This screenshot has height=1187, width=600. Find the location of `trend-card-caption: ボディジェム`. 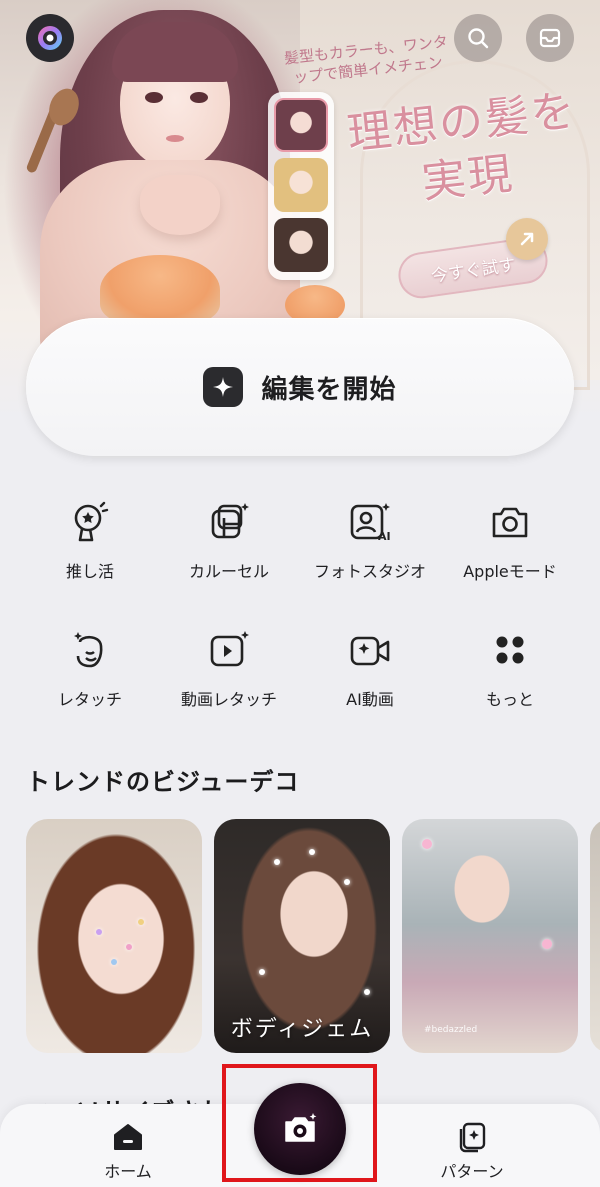

trend-card-caption: ボディジェム is located at coordinates (302, 1029).